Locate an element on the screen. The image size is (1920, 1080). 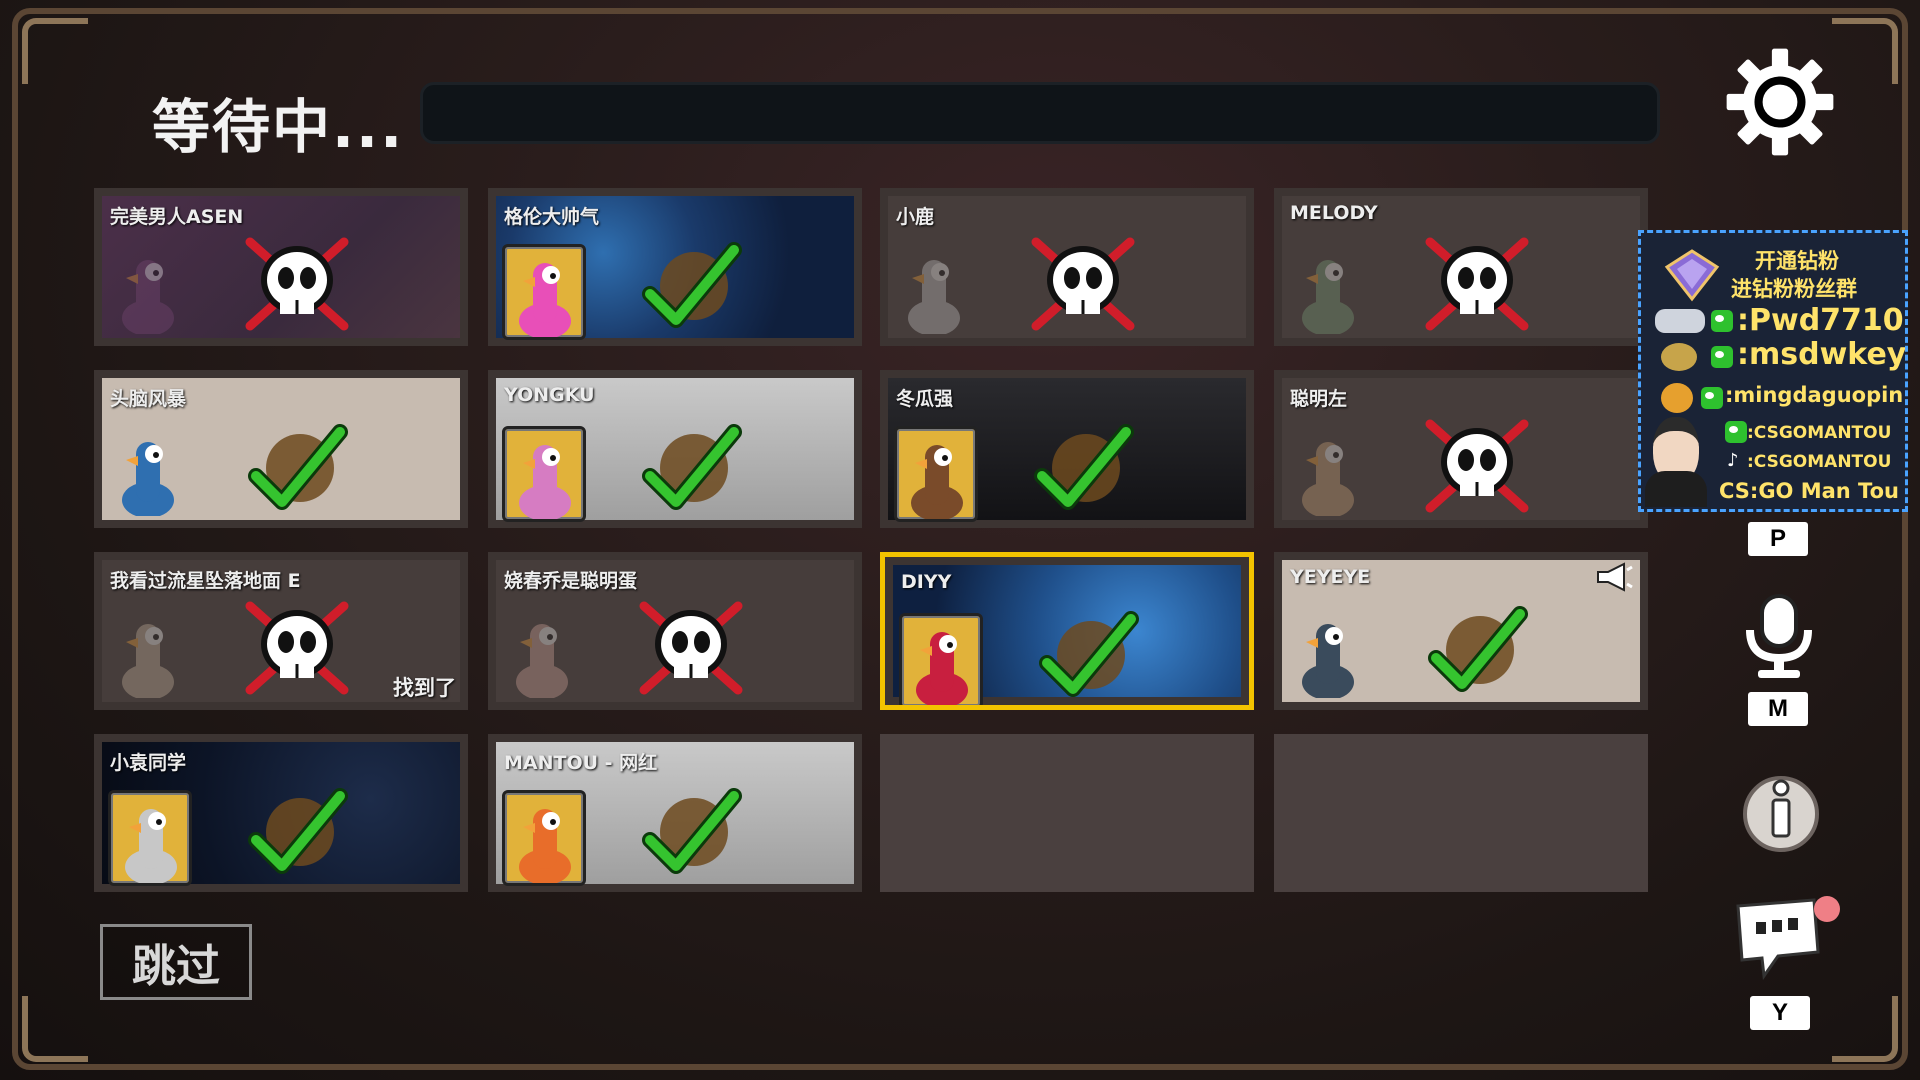
body-found-label: 找到了 is located at coordinates (424, 688).